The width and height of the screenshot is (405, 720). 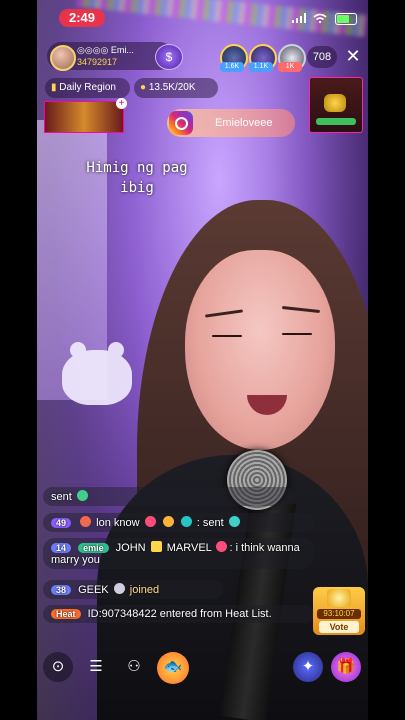 What do you see at coordinates (227, 336) in the screenshot?
I see `left-eye` at bounding box center [227, 336].